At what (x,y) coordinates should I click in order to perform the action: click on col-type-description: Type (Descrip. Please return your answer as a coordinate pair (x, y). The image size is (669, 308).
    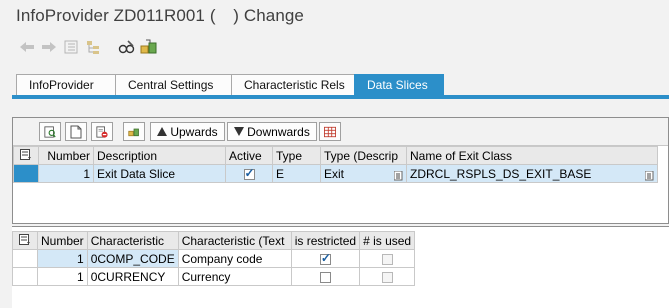
    Looking at the image, I should click on (363, 155).